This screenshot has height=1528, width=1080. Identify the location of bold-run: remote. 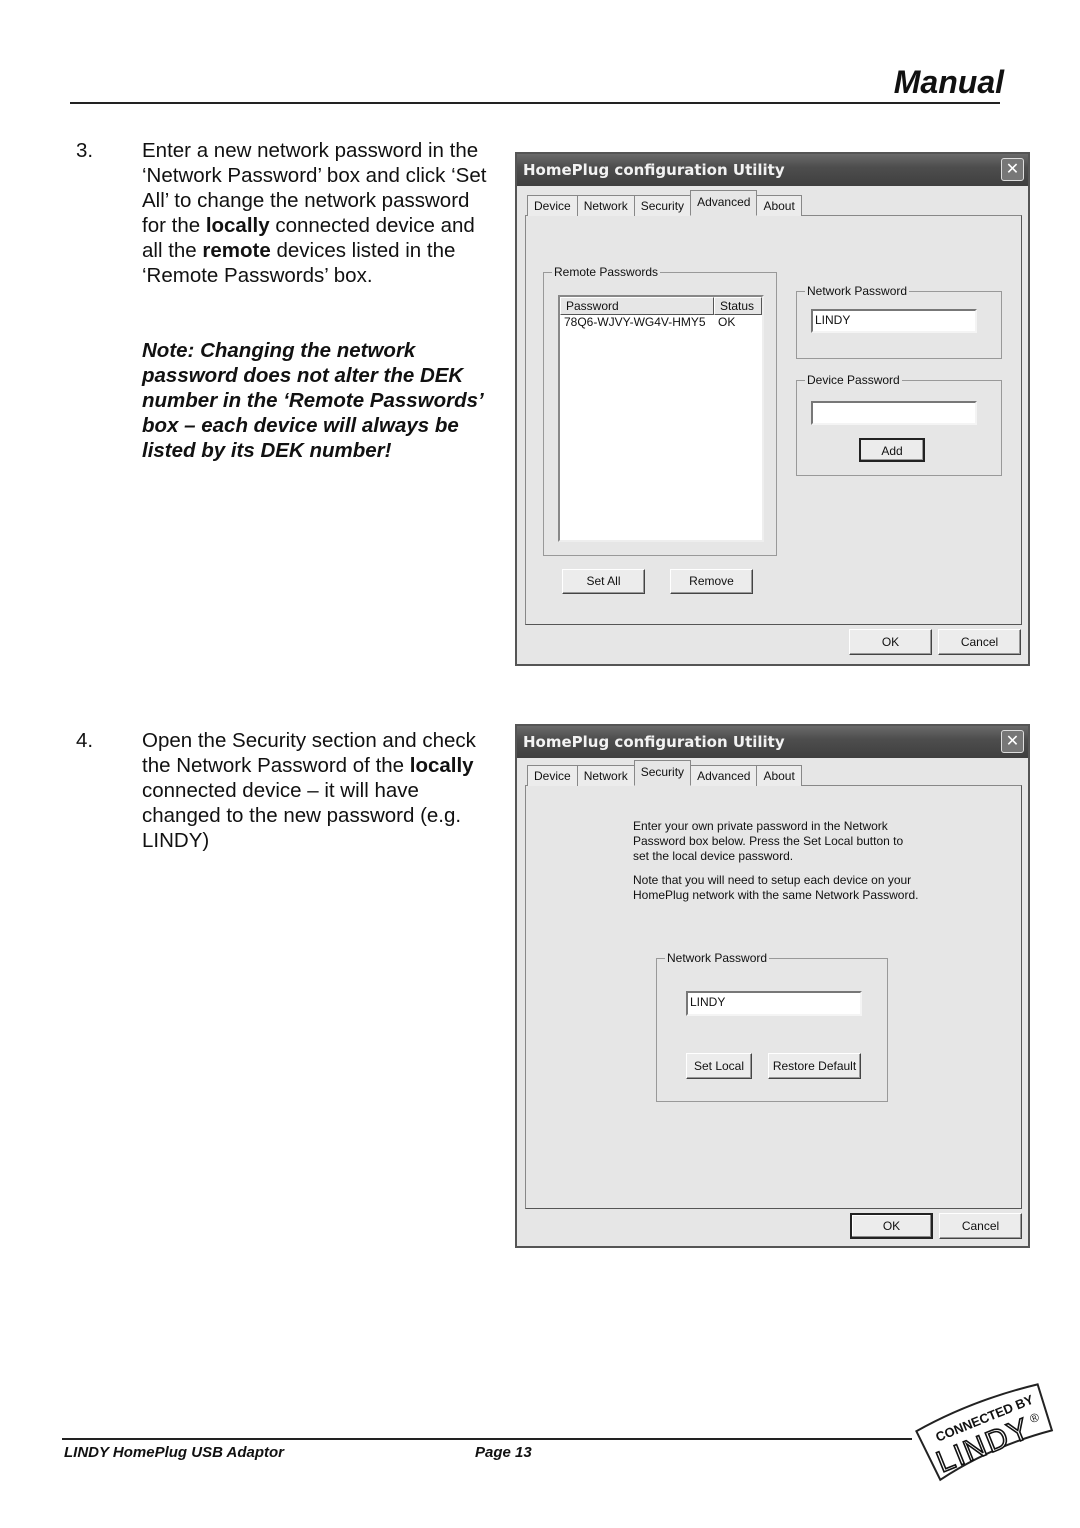
(236, 250).